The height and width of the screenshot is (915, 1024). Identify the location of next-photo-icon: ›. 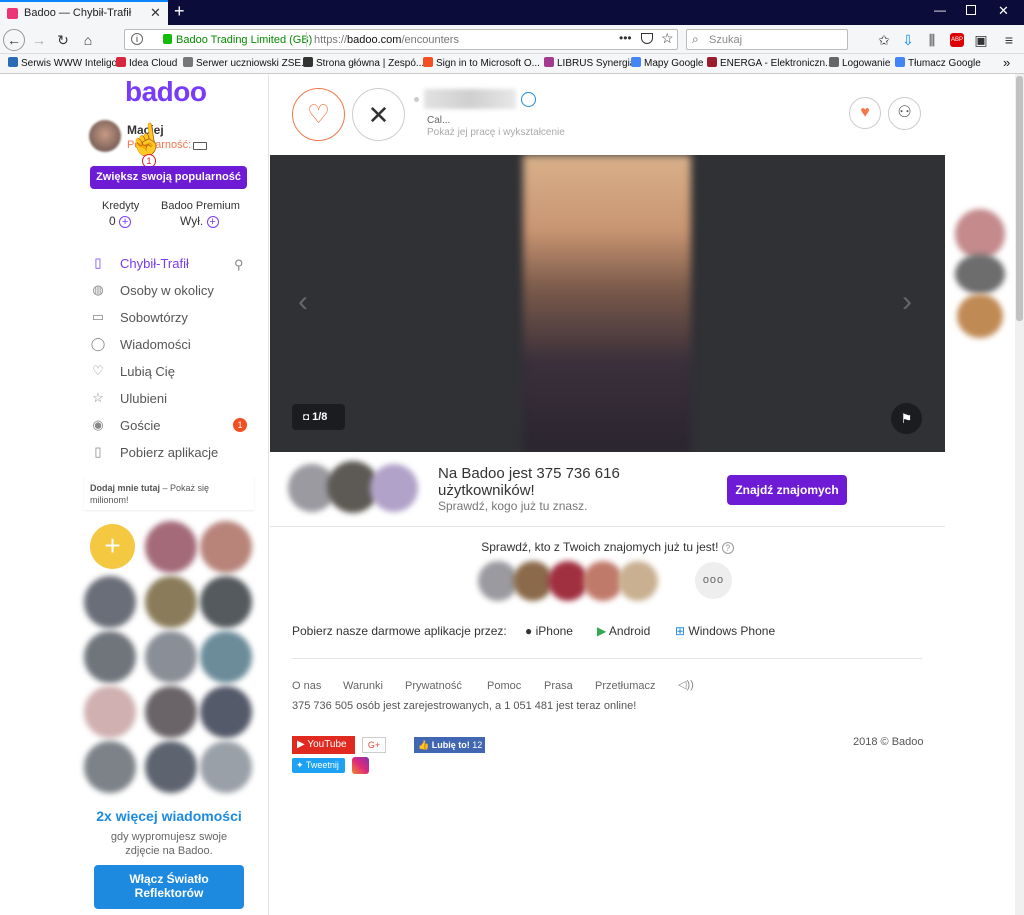
(907, 302).